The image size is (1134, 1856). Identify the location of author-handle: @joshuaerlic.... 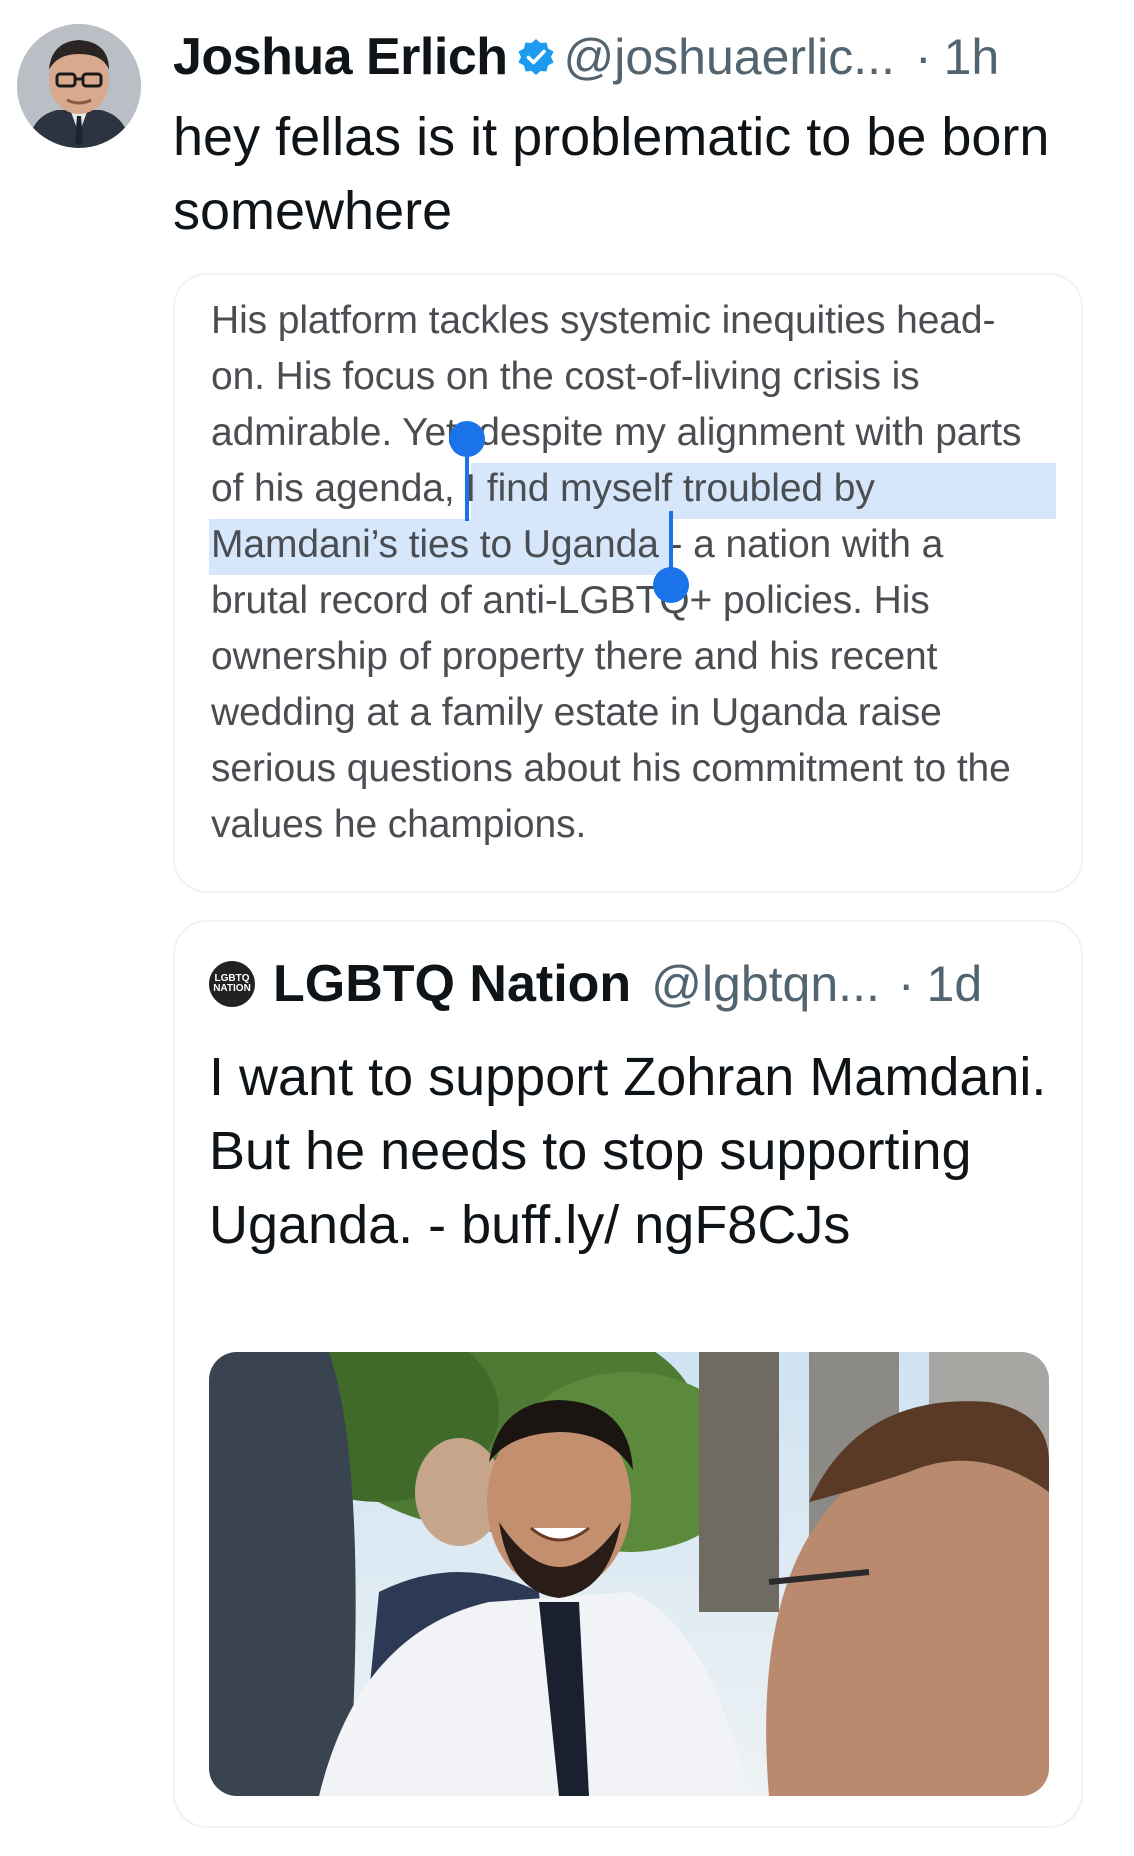
(729, 57).